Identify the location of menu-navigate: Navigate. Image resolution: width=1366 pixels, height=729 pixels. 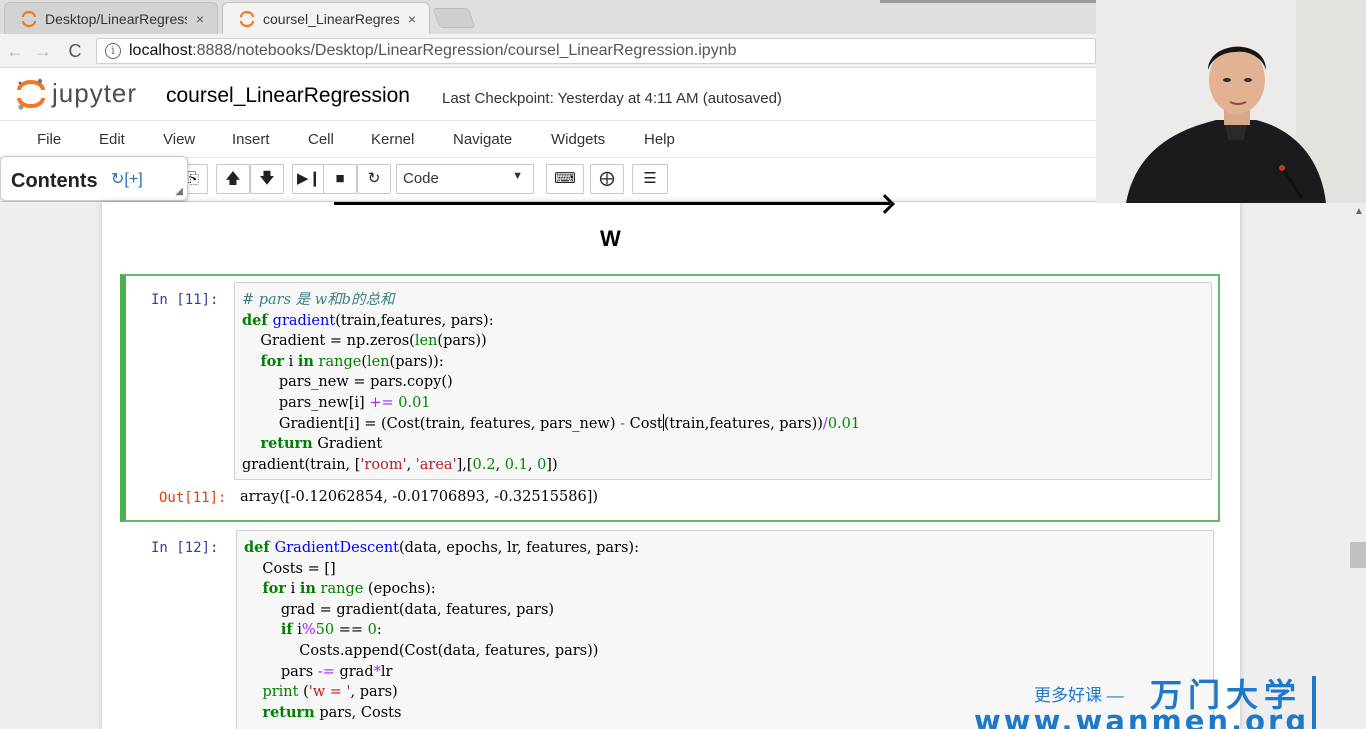
(482, 139).